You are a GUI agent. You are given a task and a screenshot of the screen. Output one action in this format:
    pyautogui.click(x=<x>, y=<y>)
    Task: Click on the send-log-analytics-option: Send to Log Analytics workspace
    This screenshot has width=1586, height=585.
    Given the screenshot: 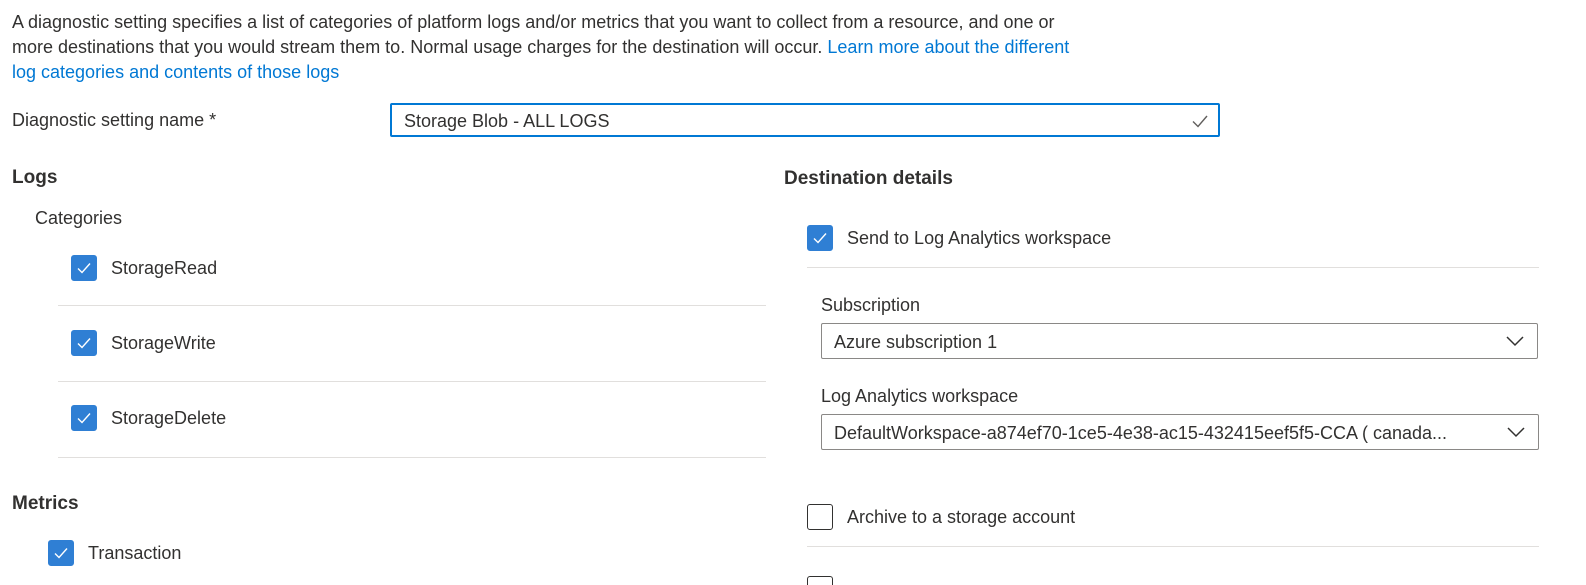 What is the action you would take?
    pyautogui.click(x=959, y=238)
    